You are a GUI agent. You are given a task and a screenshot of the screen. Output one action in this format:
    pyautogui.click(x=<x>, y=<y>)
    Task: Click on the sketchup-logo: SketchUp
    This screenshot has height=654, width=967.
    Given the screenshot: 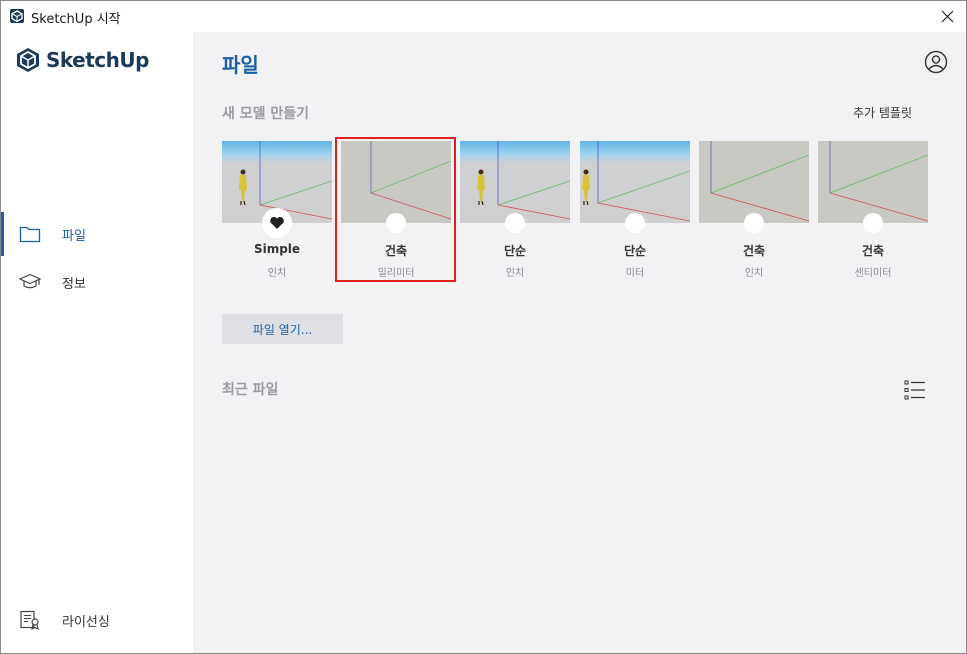 What is the action you would take?
    pyautogui.click(x=82, y=60)
    